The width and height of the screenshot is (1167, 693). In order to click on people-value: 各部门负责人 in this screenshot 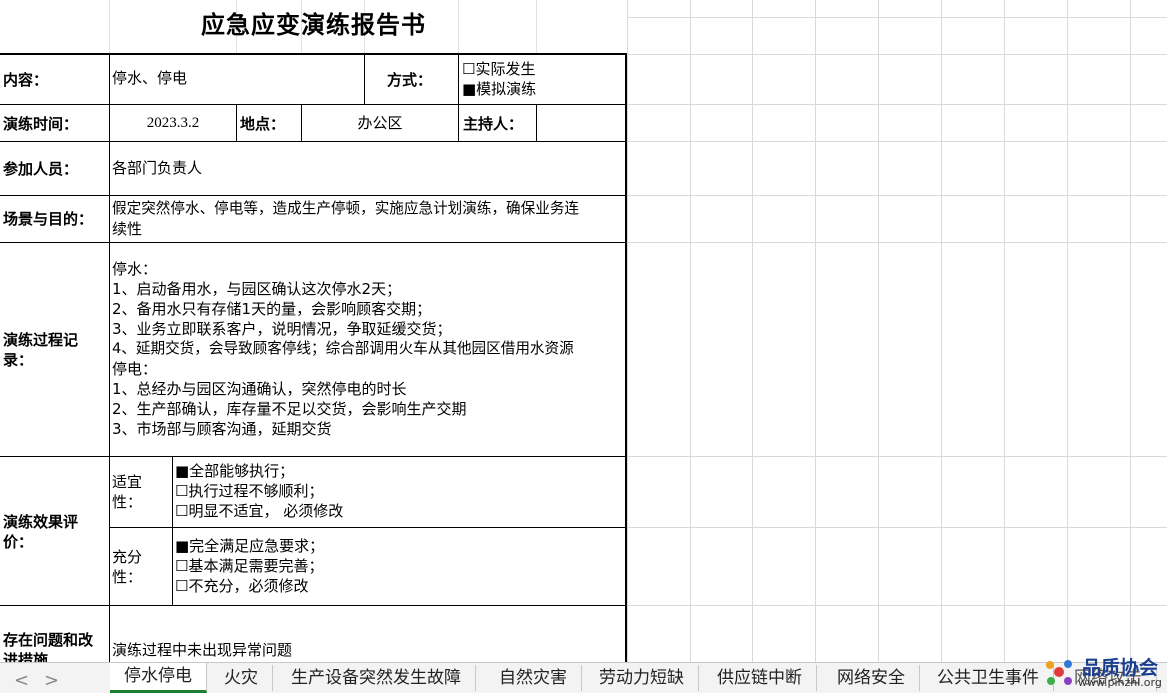, I will do `click(157, 168)`.